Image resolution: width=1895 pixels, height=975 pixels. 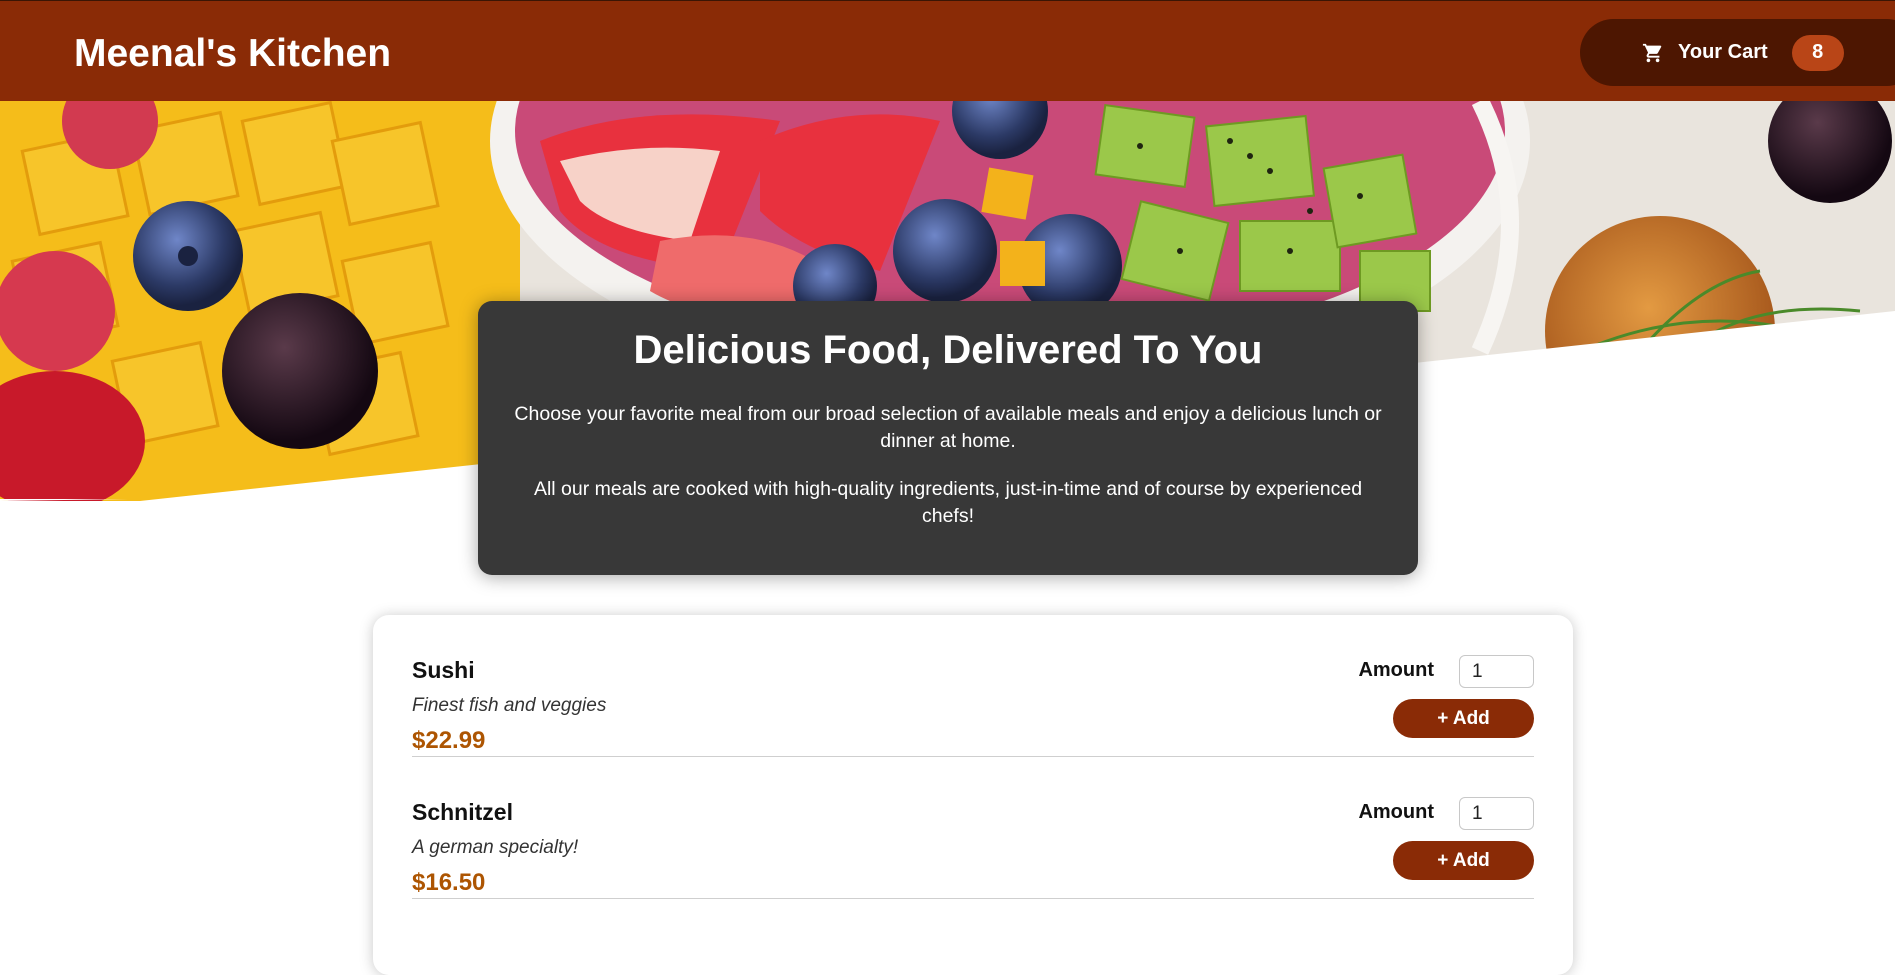 I want to click on summary-title: Delicious Food, Delivered To You, so click(x=948, y=350).